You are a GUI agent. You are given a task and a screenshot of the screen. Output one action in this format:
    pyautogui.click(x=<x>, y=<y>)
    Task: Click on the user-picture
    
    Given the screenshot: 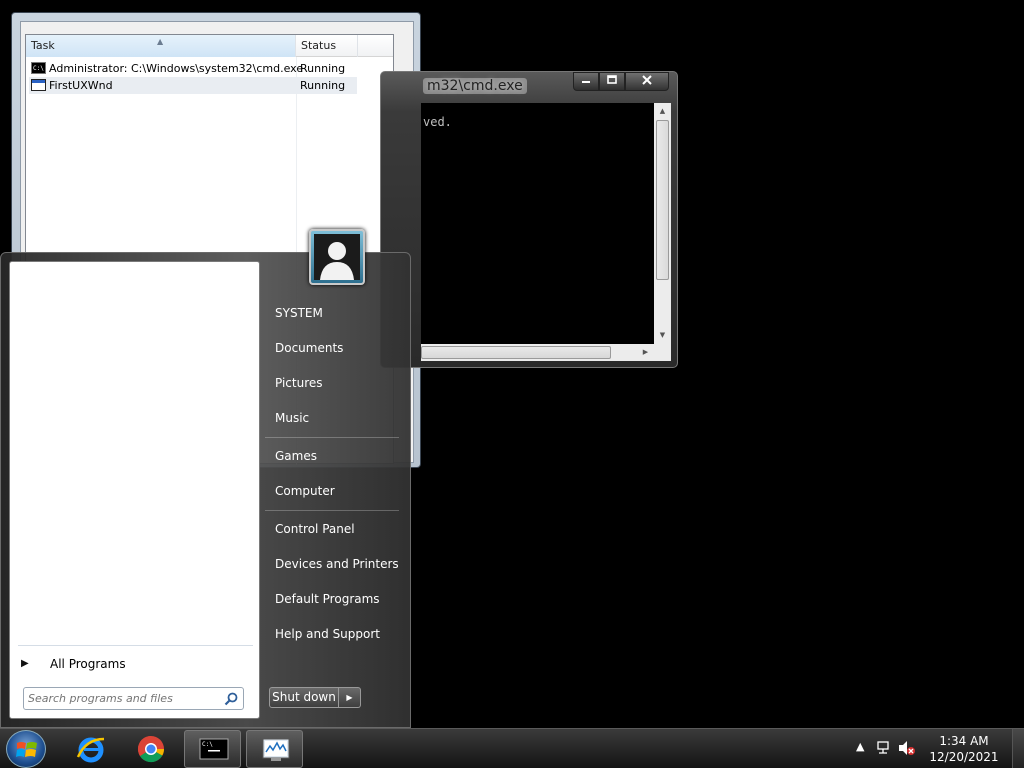 What is the action you would take?
    pyautogui.click(x=337, y=257)
    